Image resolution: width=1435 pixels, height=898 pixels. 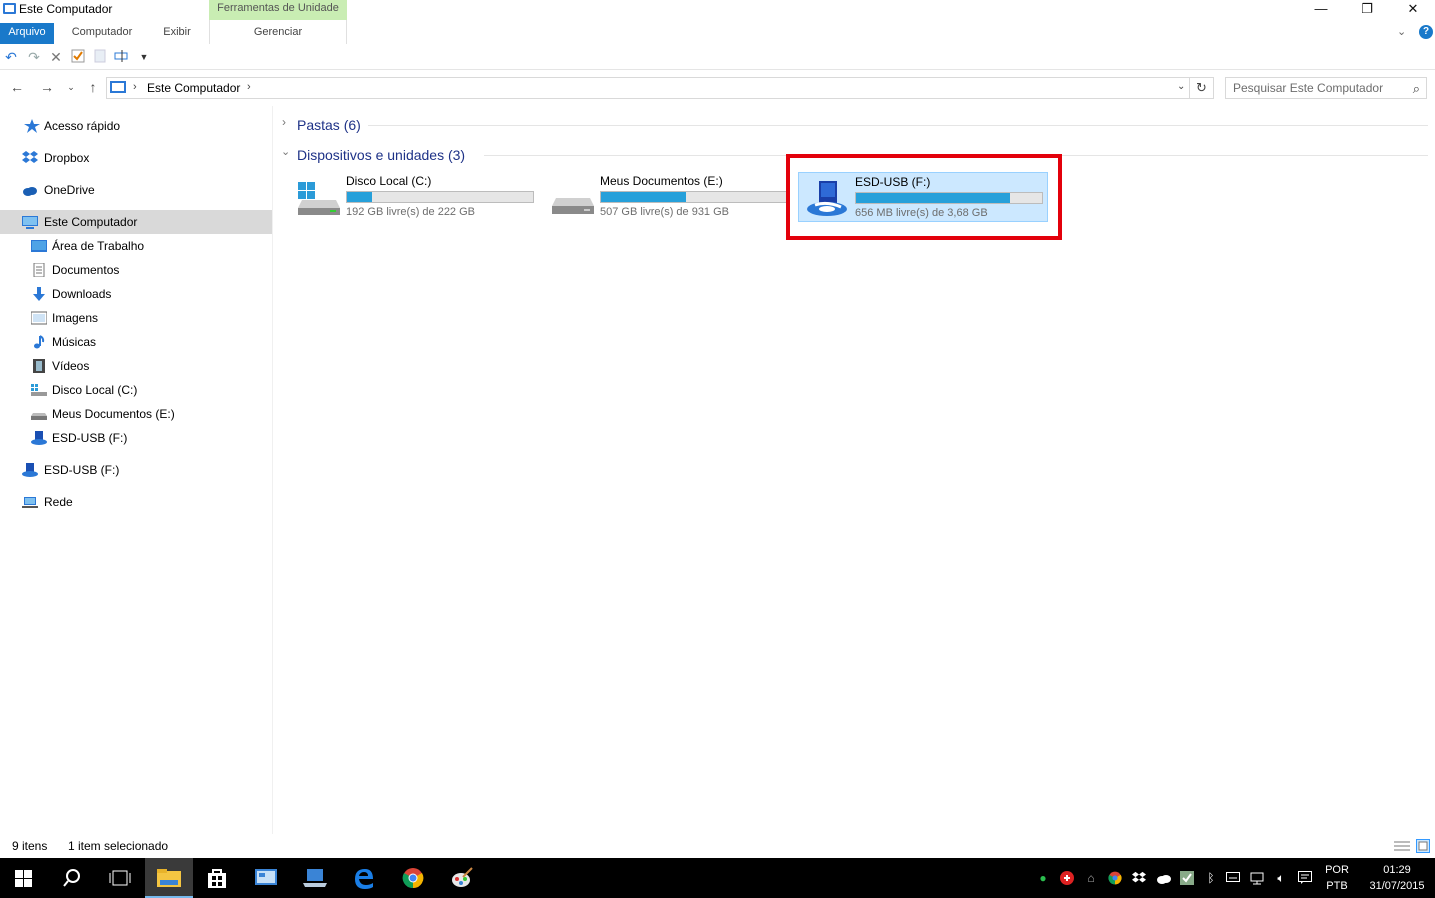 I want to click on refresh-button: ↻, so click(x=1202, y=88).